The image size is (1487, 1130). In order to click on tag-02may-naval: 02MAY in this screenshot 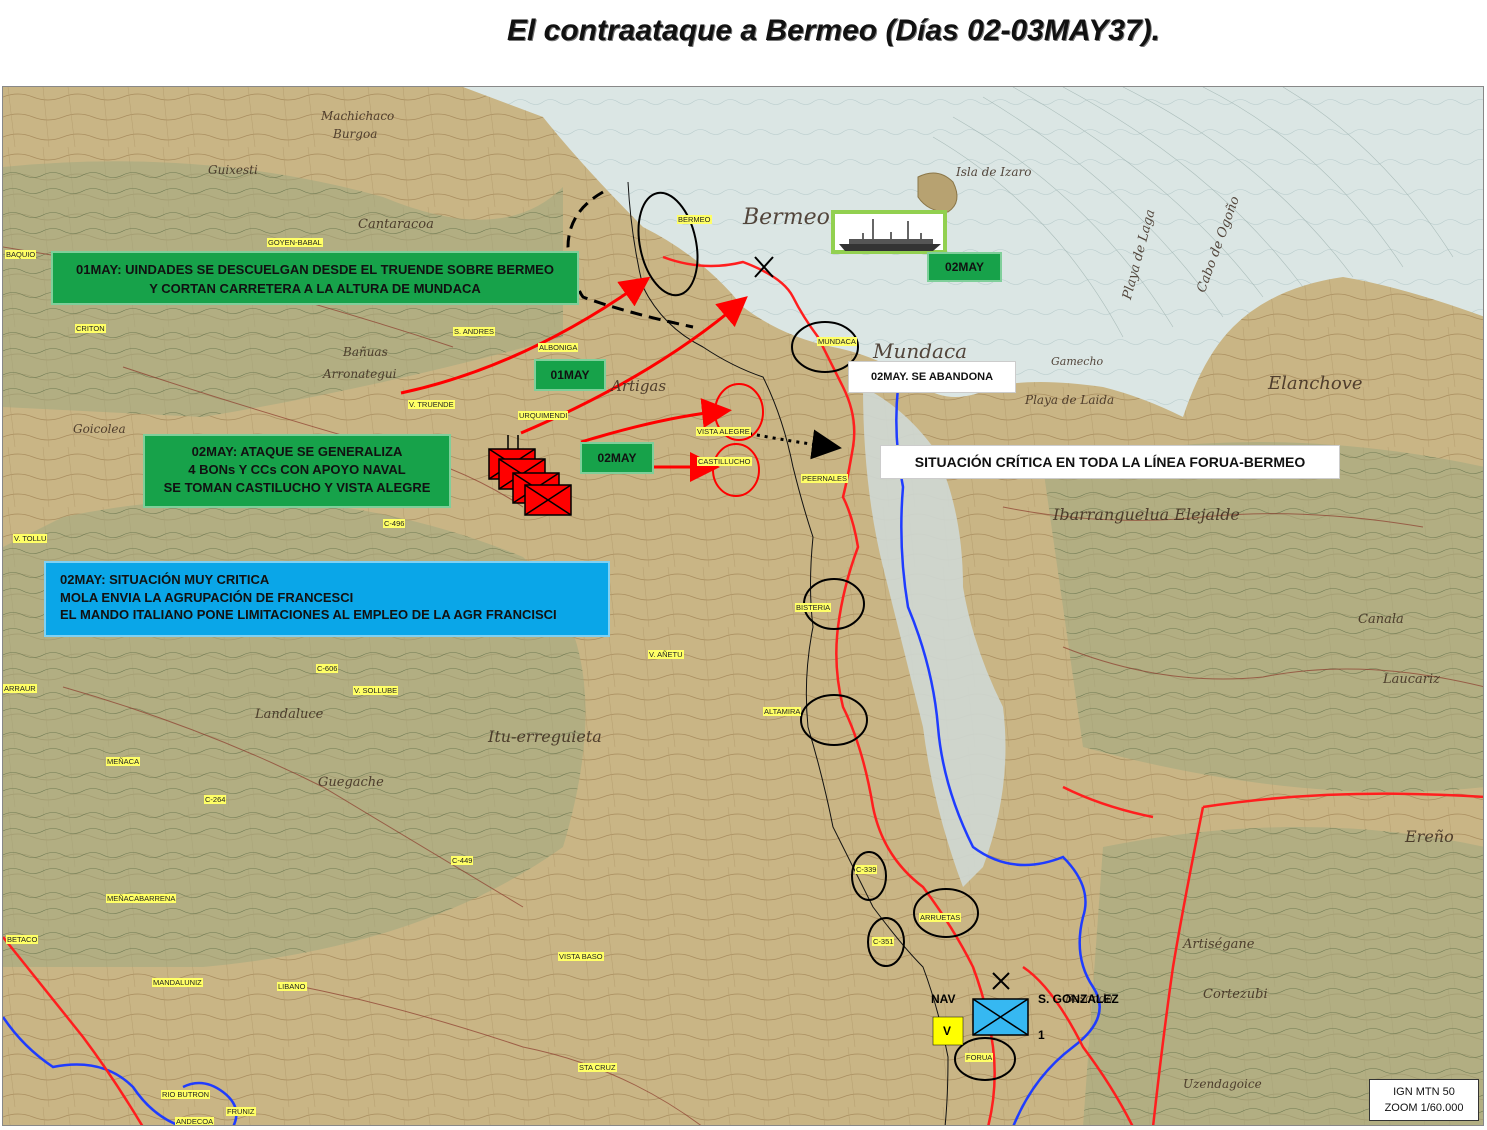, I will do `click(964, 267)`.